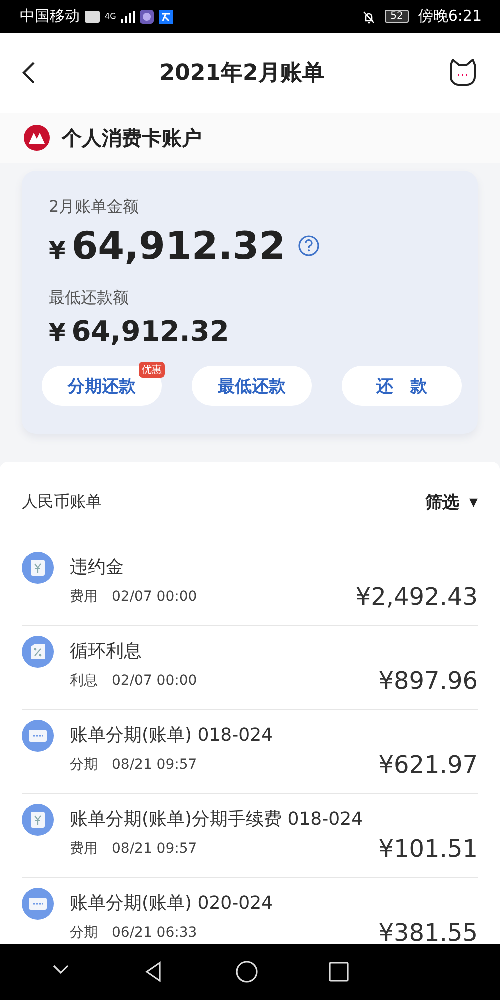 Image resolution: width=500 pixels, height=1000 pixels. What do you see at coordinates (172, 903) in the screenshot?
I see `transaction-title: 账单分期(账单) 020-024` at bounding box center [172, 903].